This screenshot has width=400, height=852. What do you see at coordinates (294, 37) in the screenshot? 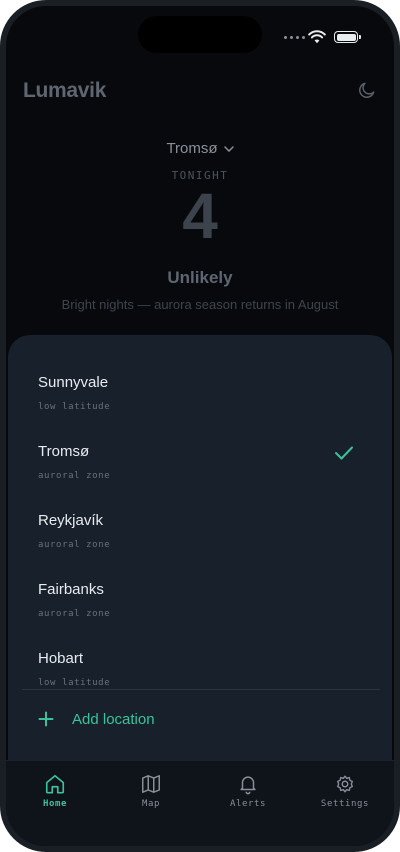
I see `signal-icon` at bounding box center [294, 37].